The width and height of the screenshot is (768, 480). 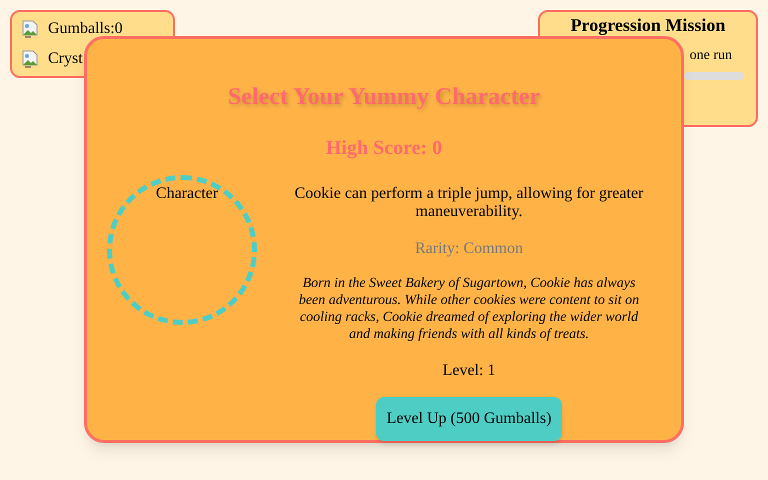 What do you see at coordinates (469, 309) in the screenshot?
I see `story-text: Born in the Sweet Bakery of Sugartown, Cookie has always been adventurous. While other cookies were content to sit on cooling racks, Cookie dreamed of exploring the wider world and making friends with all kinds of treats.` at bounding box center [469, 309].